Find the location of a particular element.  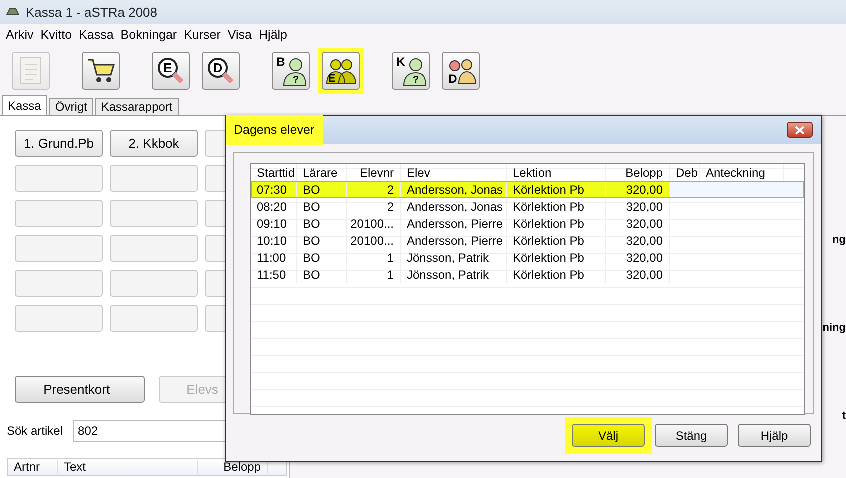

tab: Kassa is located at coordinates (25, 105).